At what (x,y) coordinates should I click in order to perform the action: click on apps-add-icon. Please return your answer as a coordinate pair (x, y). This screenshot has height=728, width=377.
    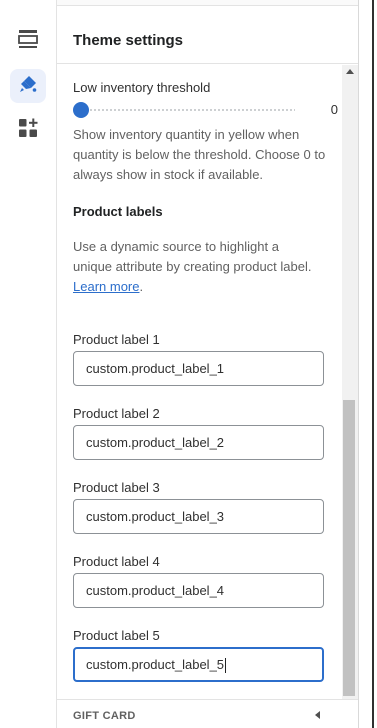
    Looking at the image, I should click on (28, 130).